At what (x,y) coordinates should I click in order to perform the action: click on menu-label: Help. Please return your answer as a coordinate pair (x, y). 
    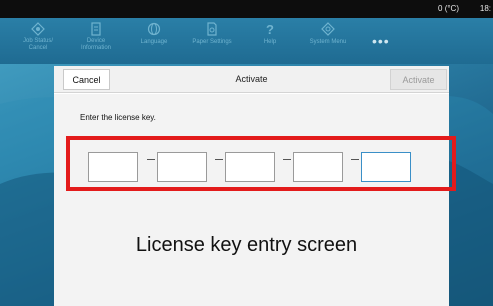
    Looking at the image, I should click on (270, 42).